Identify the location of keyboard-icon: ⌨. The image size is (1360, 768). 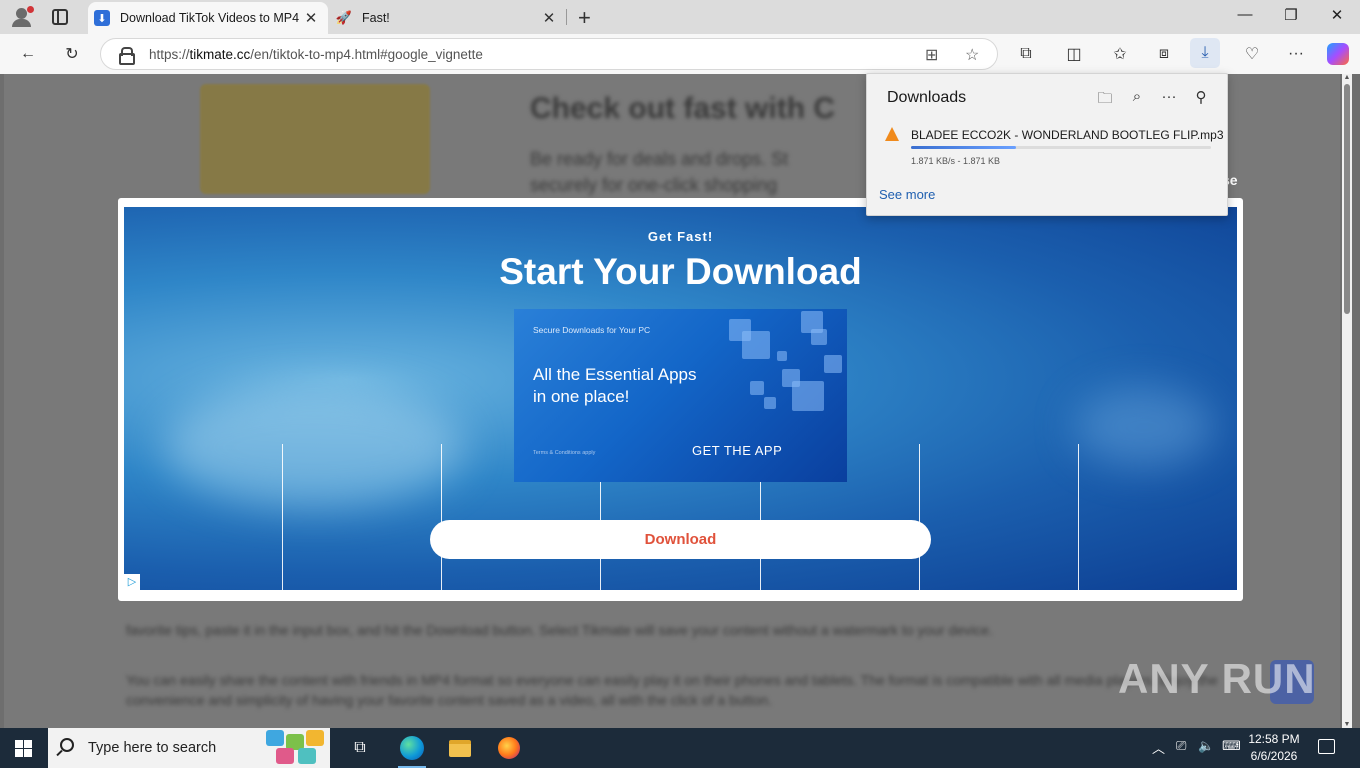
(1231, 746).